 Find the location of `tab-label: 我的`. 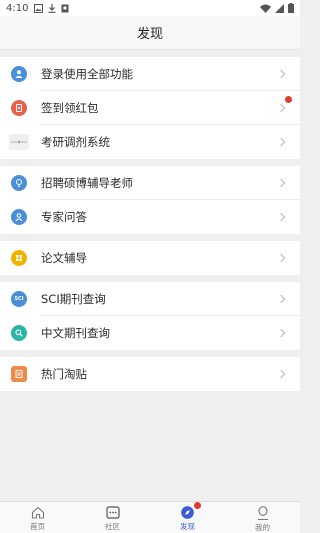

tab-label: 我的 is located at coordinates (262, 527).